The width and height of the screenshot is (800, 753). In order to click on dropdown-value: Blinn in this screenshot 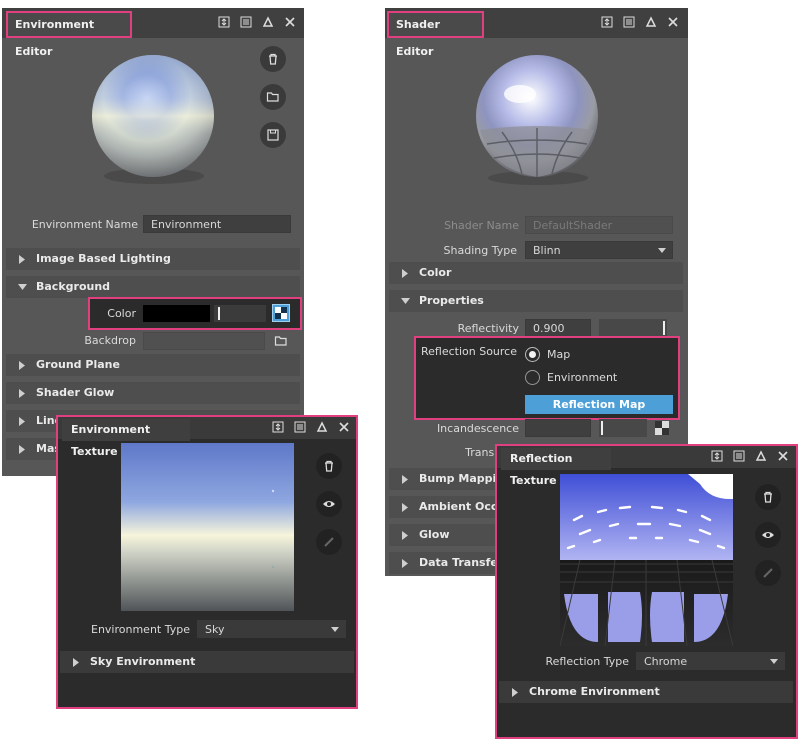, I will do `click(547, 250)`.